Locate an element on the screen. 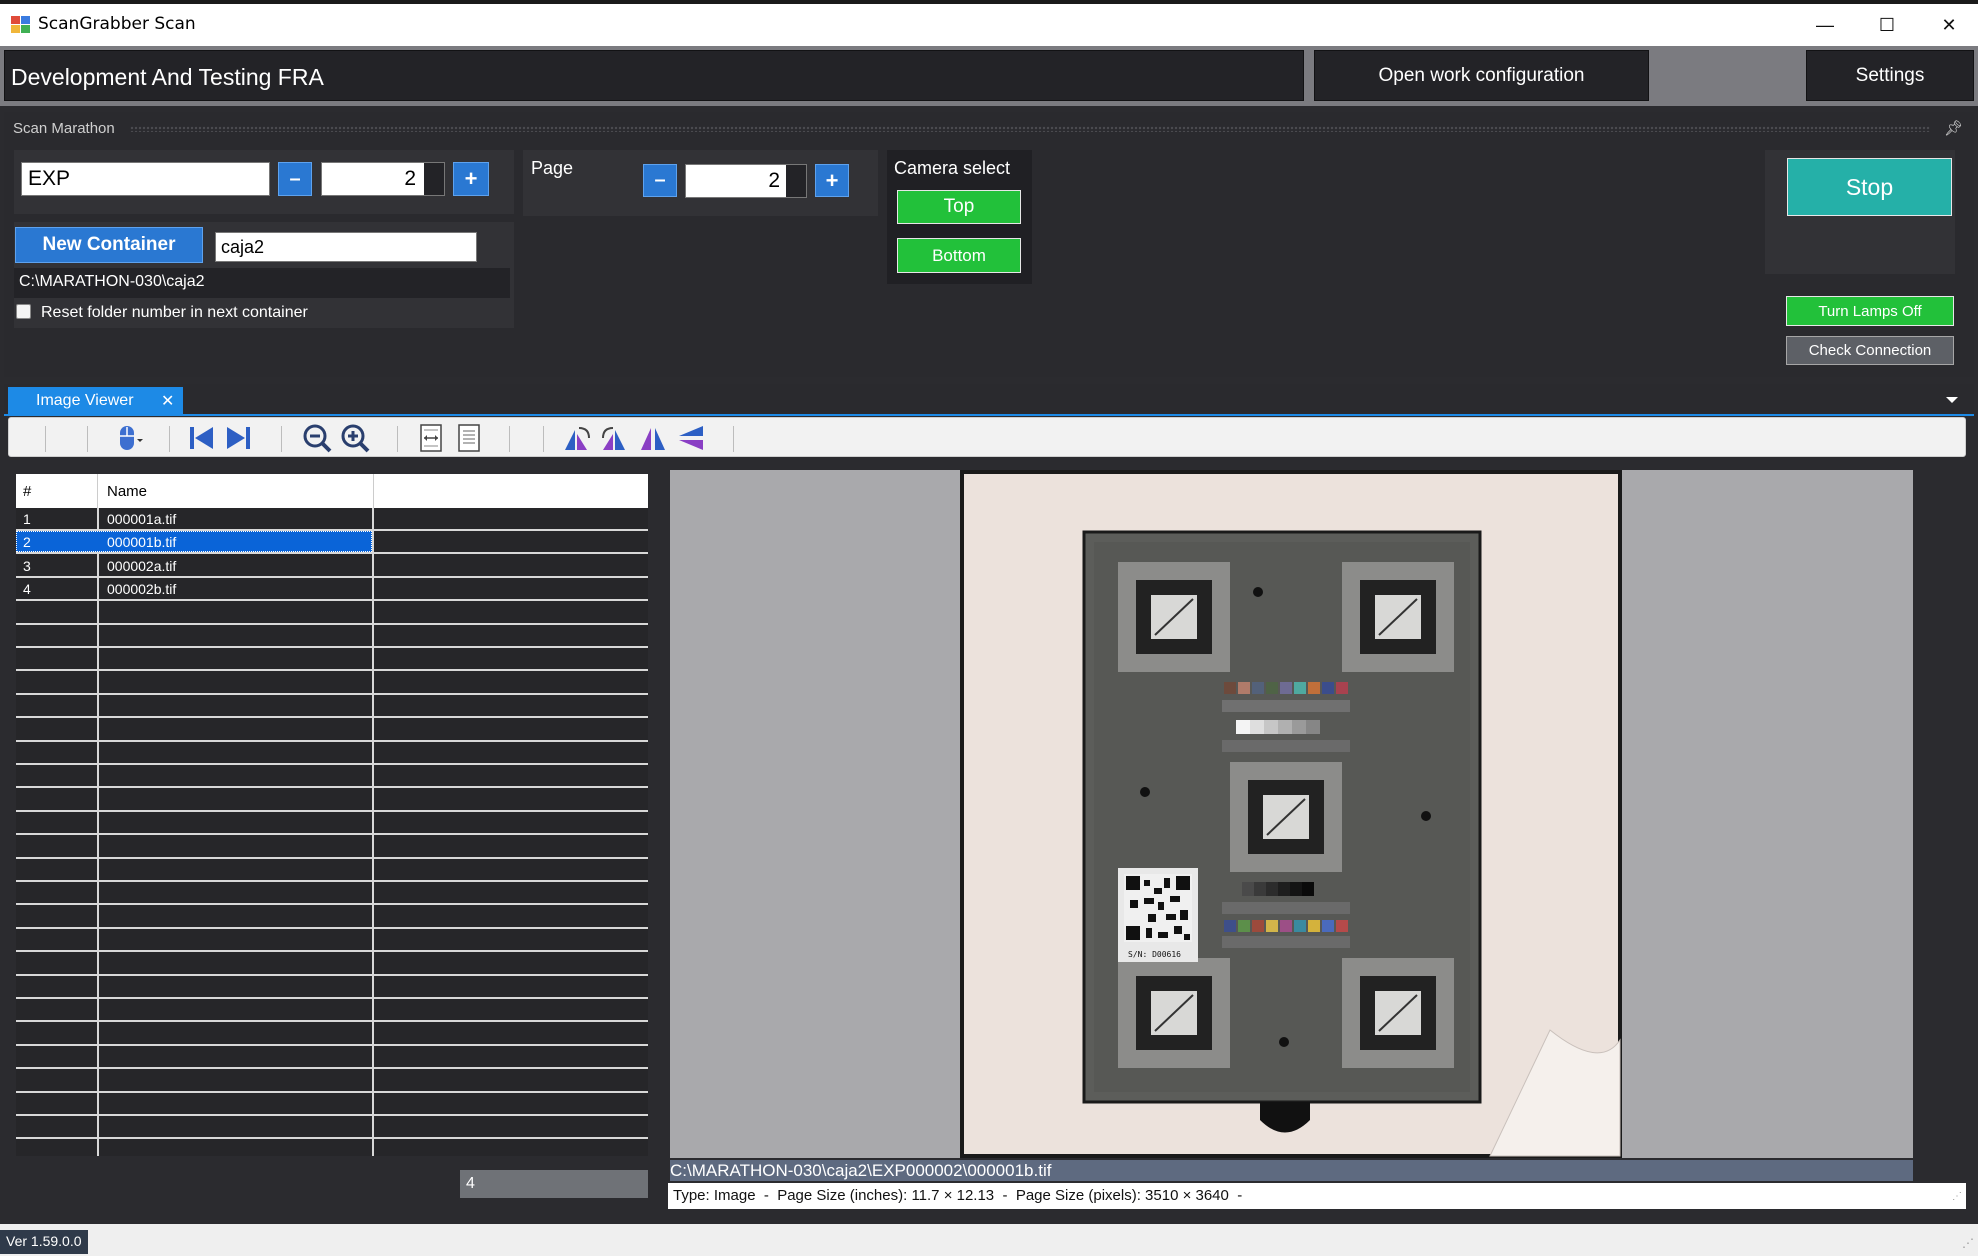  rotate-left-icon is located at coordinates (577, 438).